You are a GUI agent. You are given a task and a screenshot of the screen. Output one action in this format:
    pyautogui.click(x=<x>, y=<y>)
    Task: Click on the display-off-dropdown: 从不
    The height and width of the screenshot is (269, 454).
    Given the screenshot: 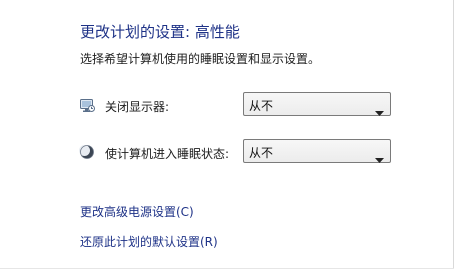 What is the action you would take?
    pyautogui.click(x=317, y=104)
    